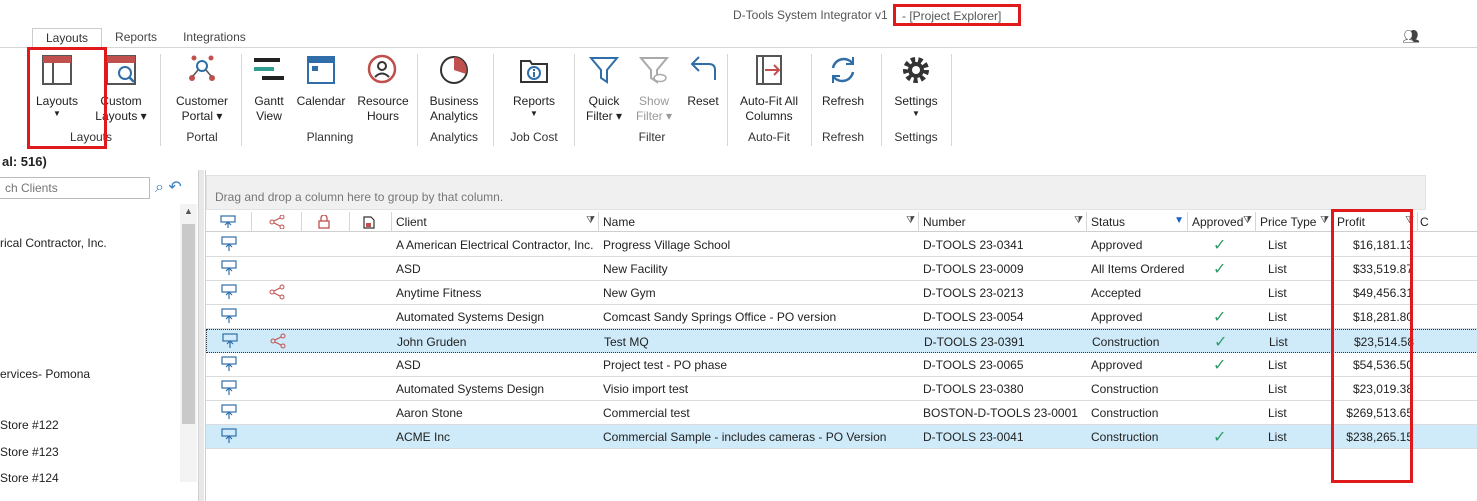 The width and height of the screenshot is (1477, 501). Describe the element at coordinates (604, 116) in the screenshot. I see `quick-filter-label-2: Filter ▾` at that location.